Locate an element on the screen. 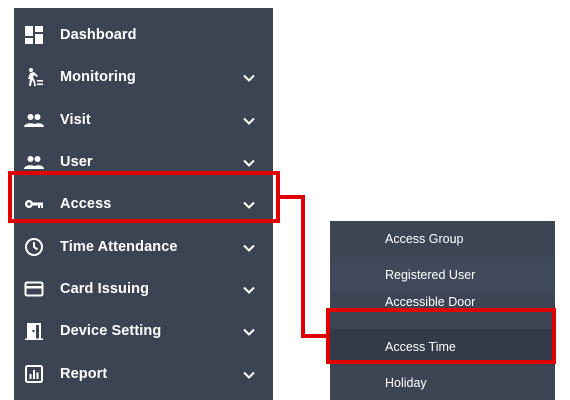 The image size is (570, 400). sidebar-item-user: User is located at coordinates (143, 162).